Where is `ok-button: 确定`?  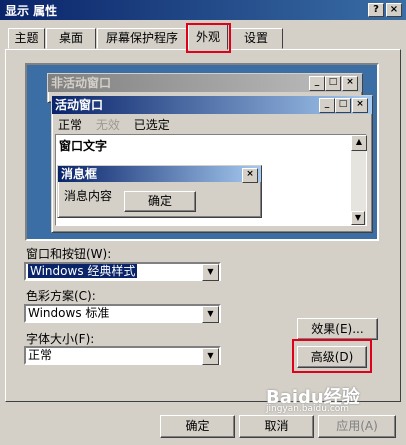
ok-button: 确定 is located at coordinates (197, 426).